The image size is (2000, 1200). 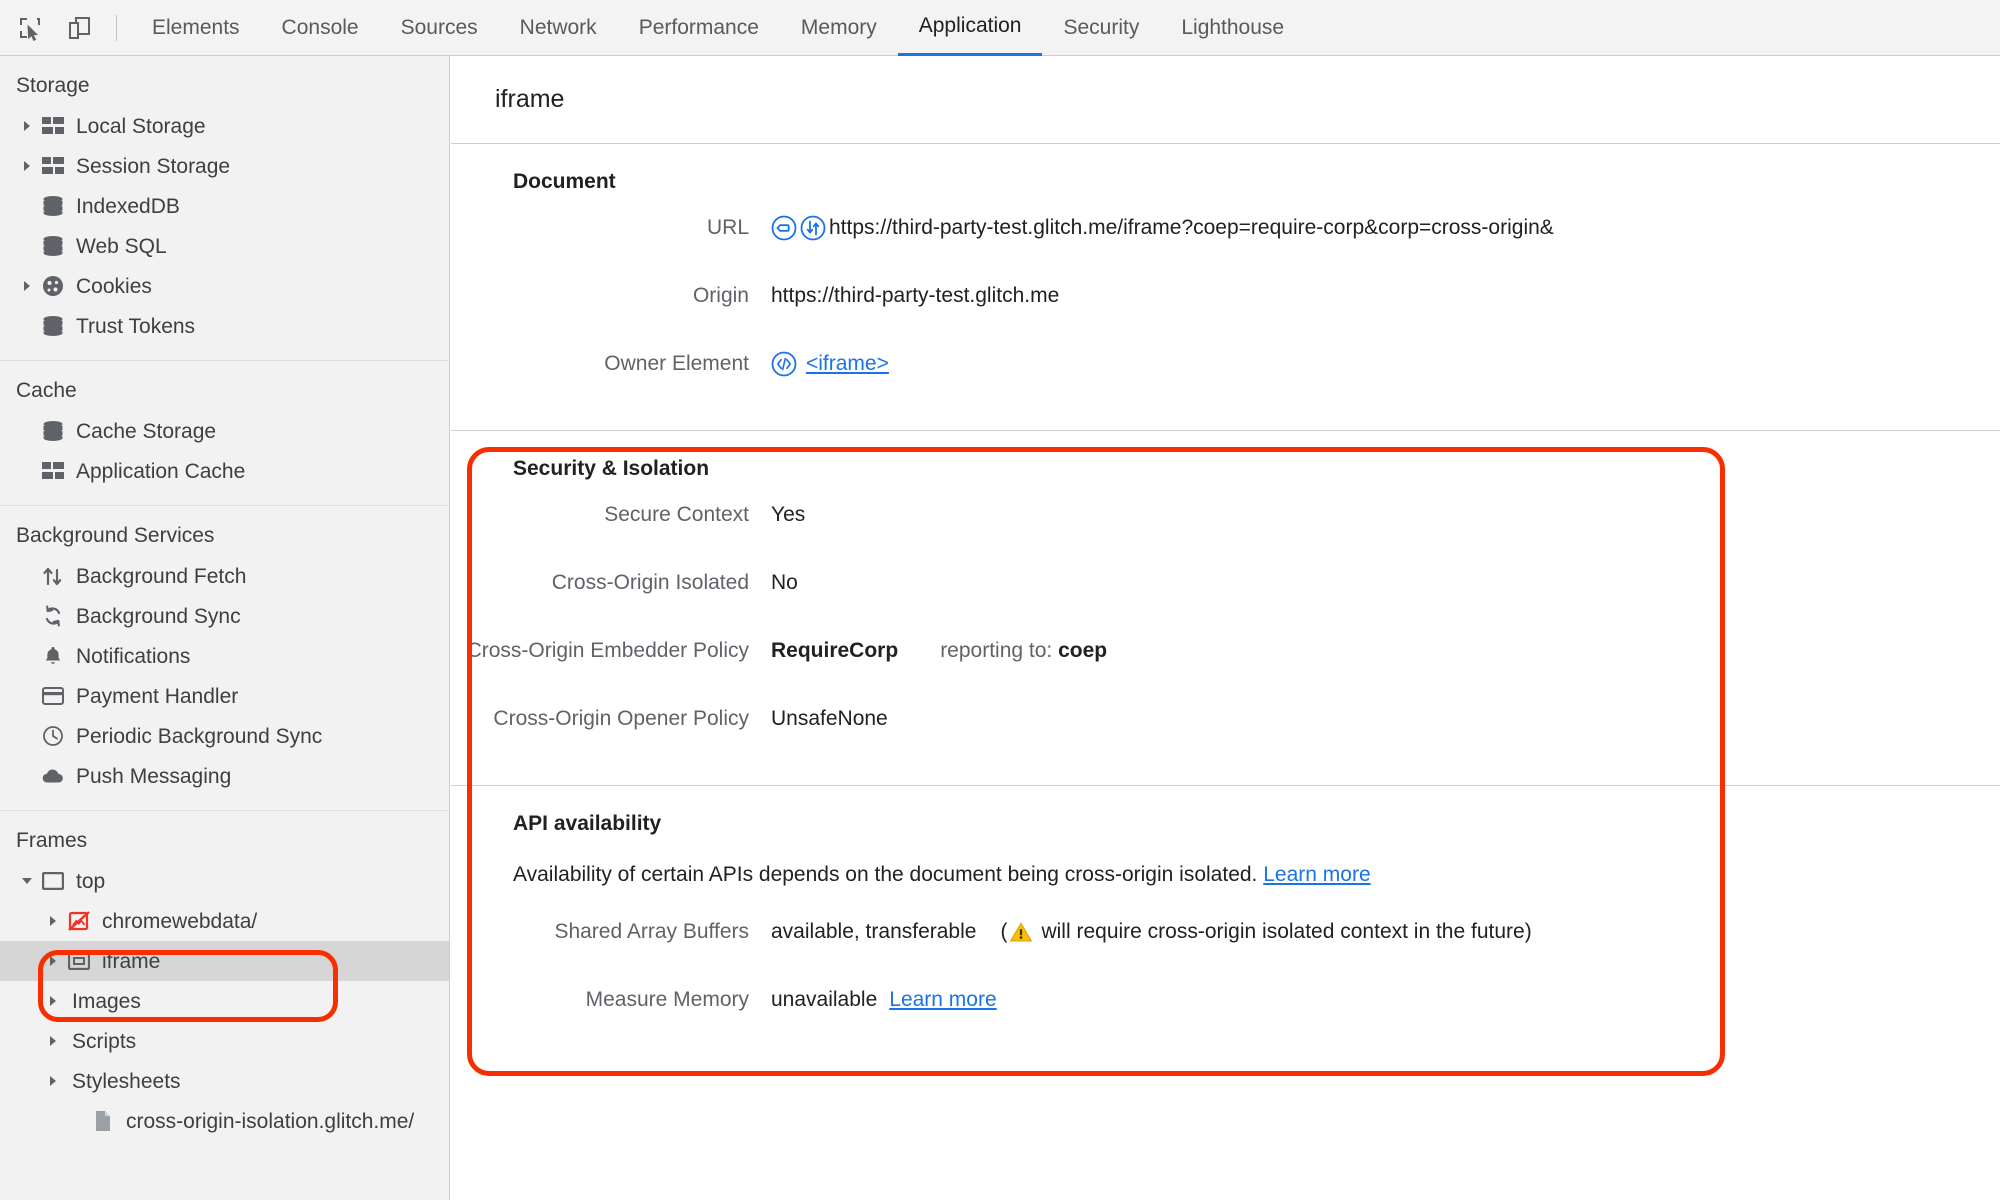 I want to click on tab-network: Network, so click(x=558, y=28).